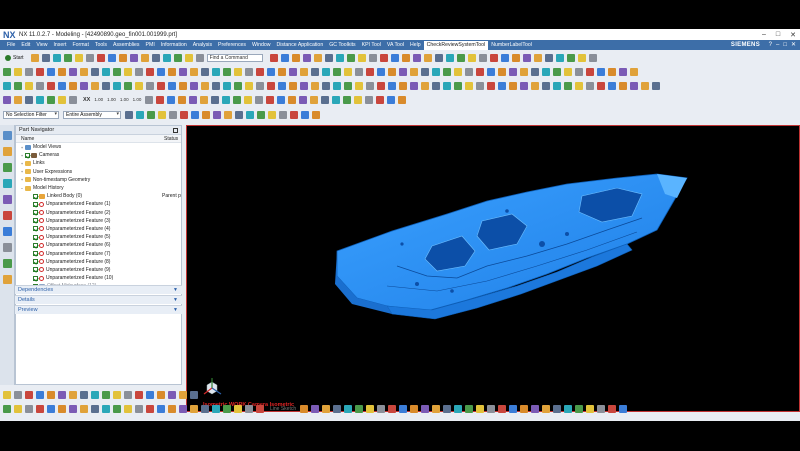 The image size is (800, 451). Describe the element at coordinates (415, 45) in the screenshot. I see `menu-item-help: Help` at that location.